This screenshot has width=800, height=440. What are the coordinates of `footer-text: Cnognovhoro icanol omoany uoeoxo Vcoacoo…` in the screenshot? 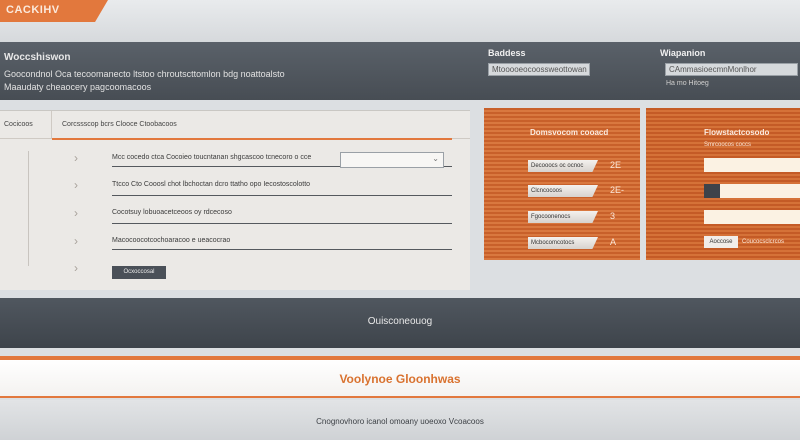 It's located at (400, 421).